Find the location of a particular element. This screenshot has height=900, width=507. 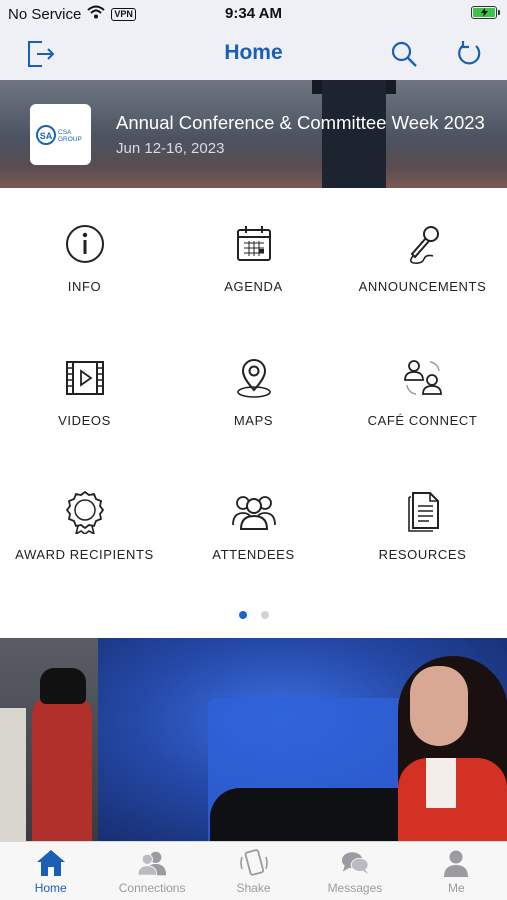

page-title: Home is located at coordinates (253, 52).